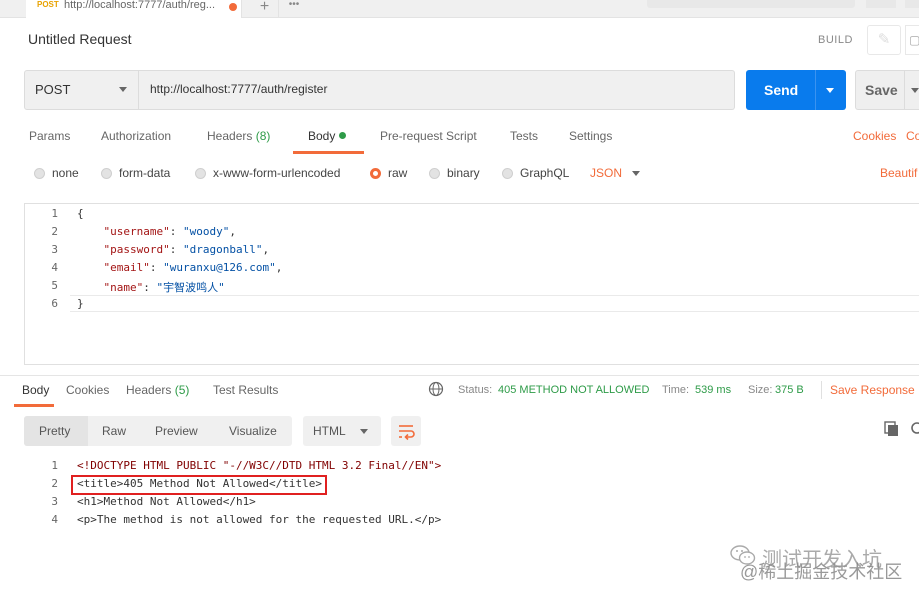 The height and width of the screenshot is (596, 919). Describe the element at coordinates (898, 173) in the screenshot. I see `beautify-link: Beautif` at that location.